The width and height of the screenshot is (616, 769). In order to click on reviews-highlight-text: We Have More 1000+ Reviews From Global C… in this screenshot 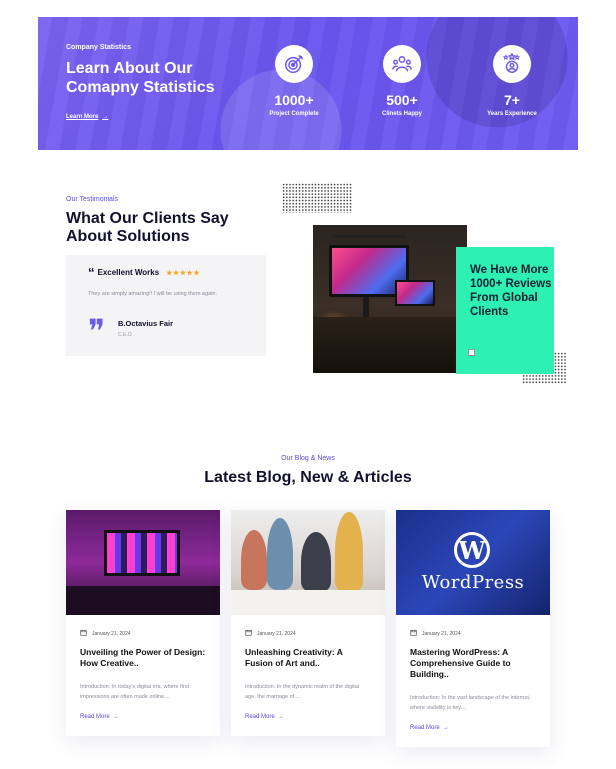, I will do `click(511, 291)`.